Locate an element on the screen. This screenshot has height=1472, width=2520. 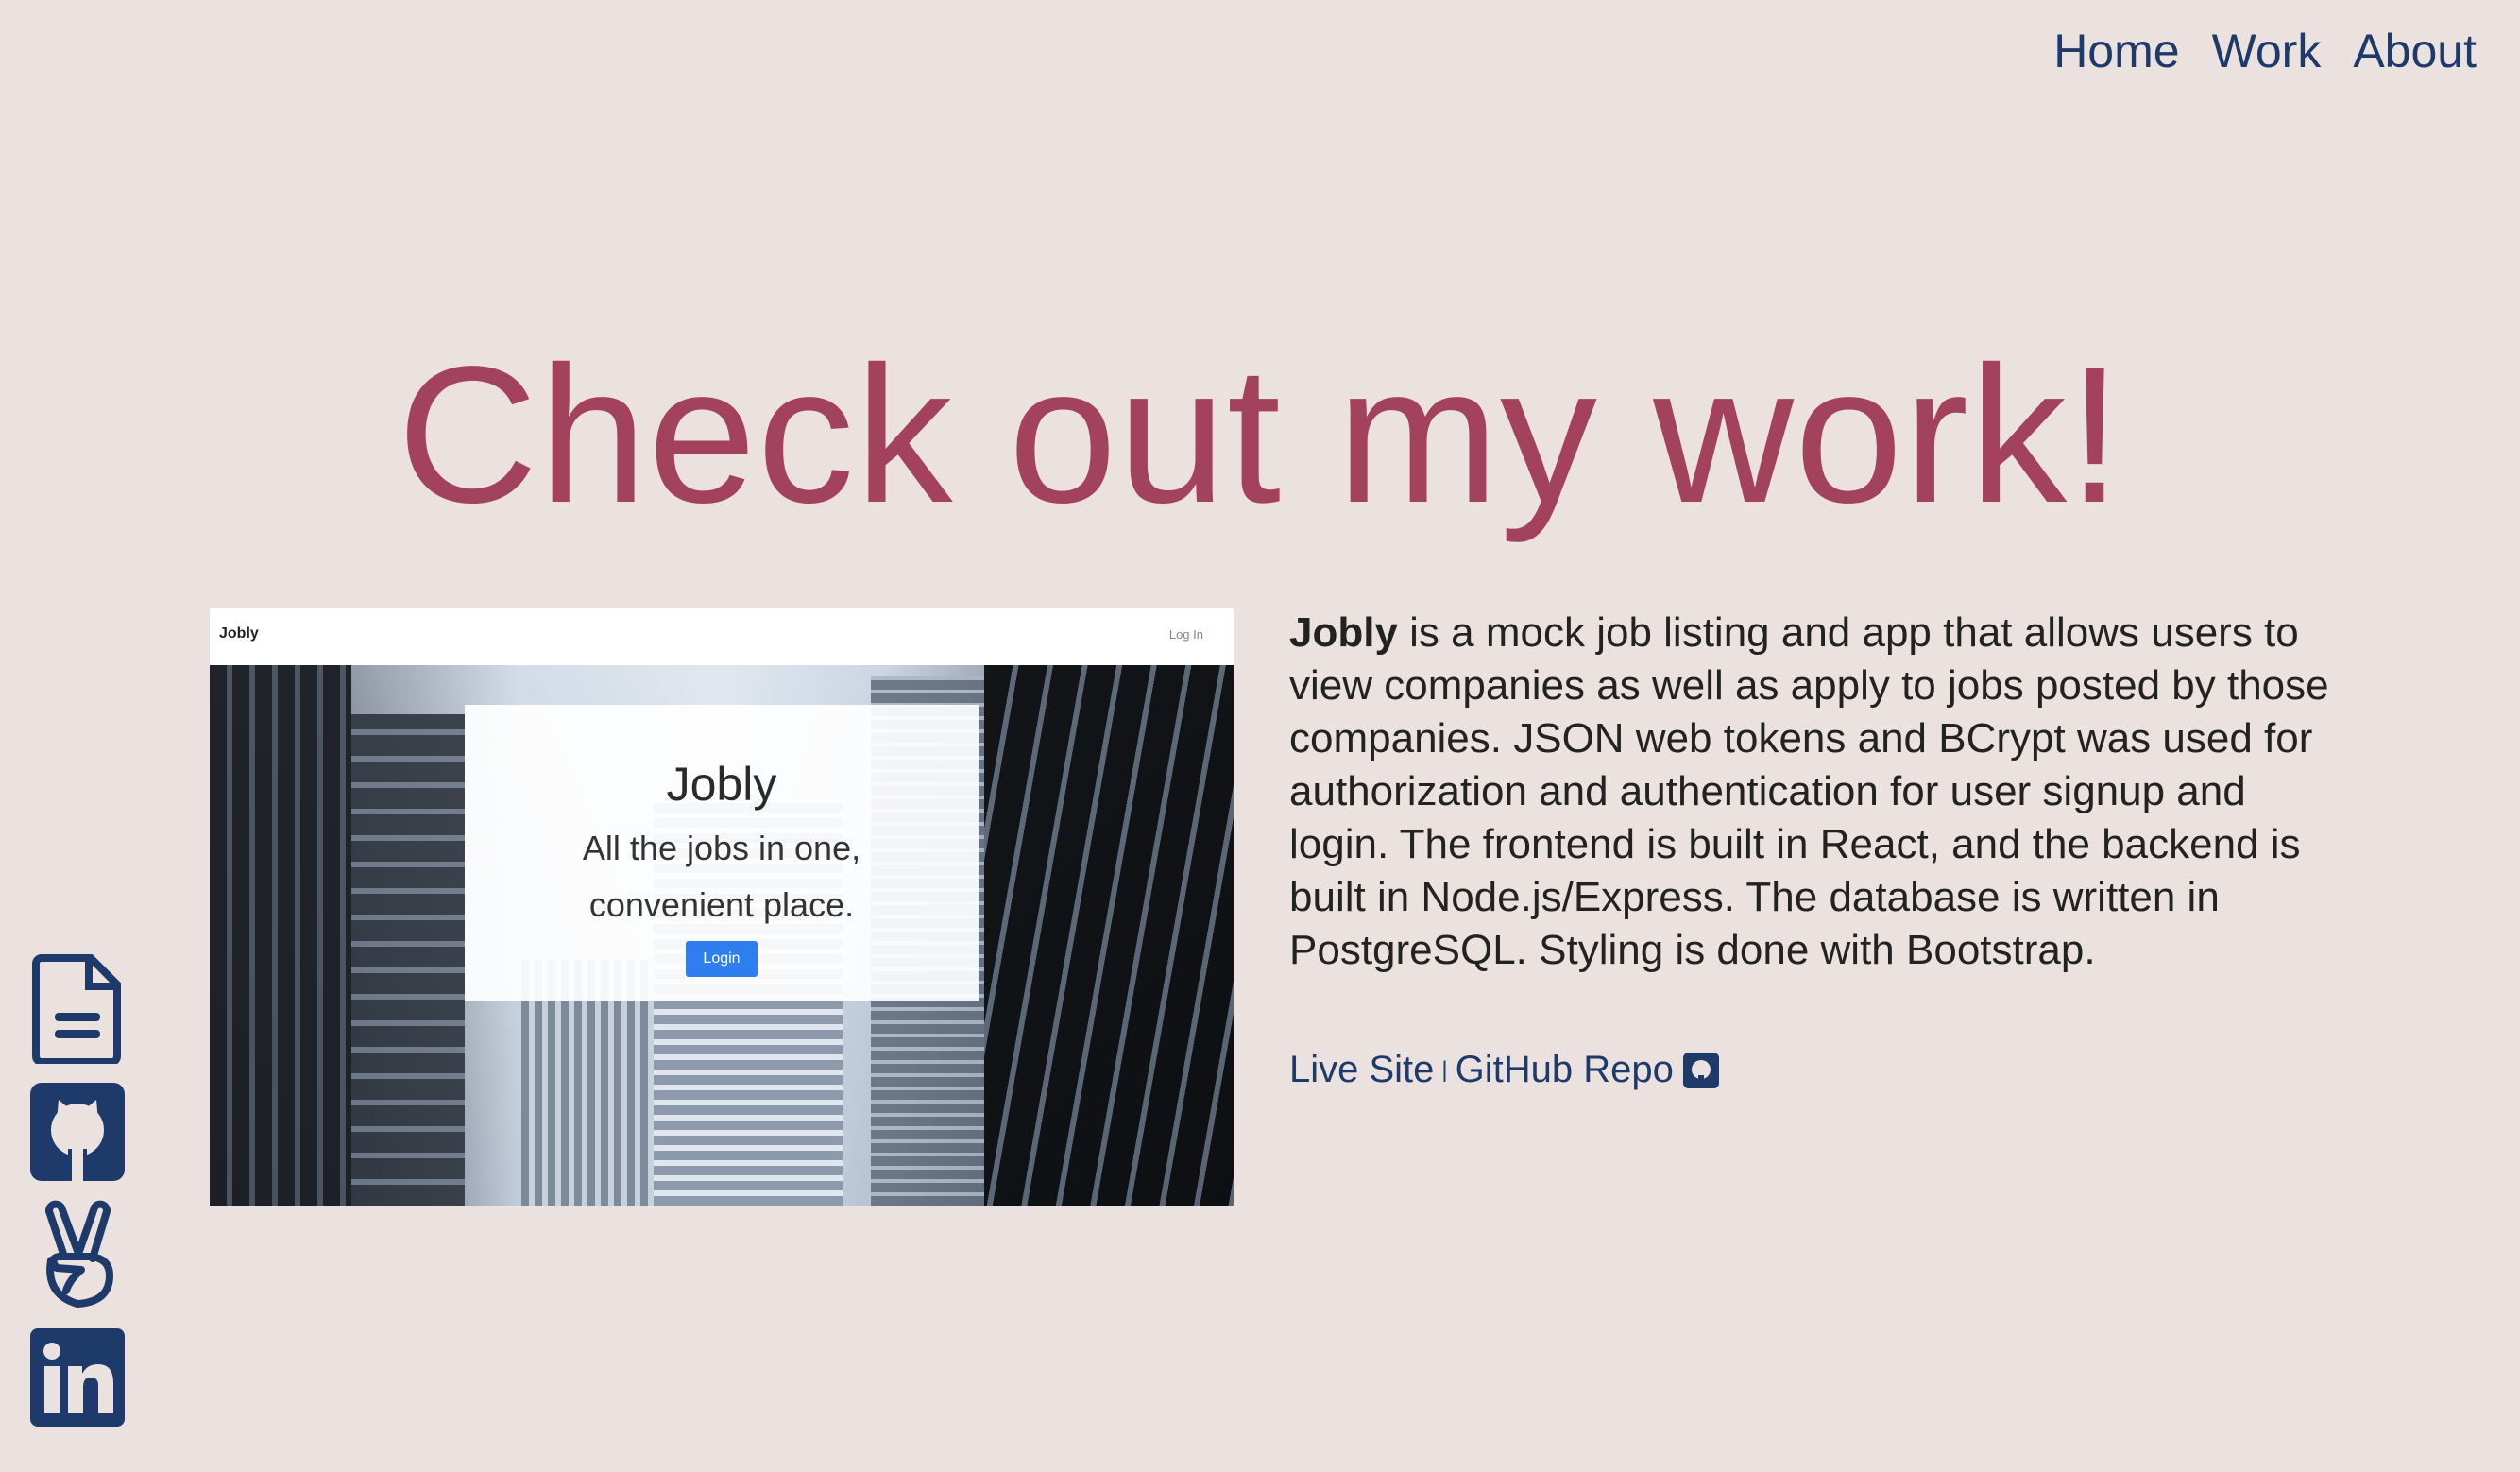
live-site-link: Live Site is located at coordinates (1362, 1070).